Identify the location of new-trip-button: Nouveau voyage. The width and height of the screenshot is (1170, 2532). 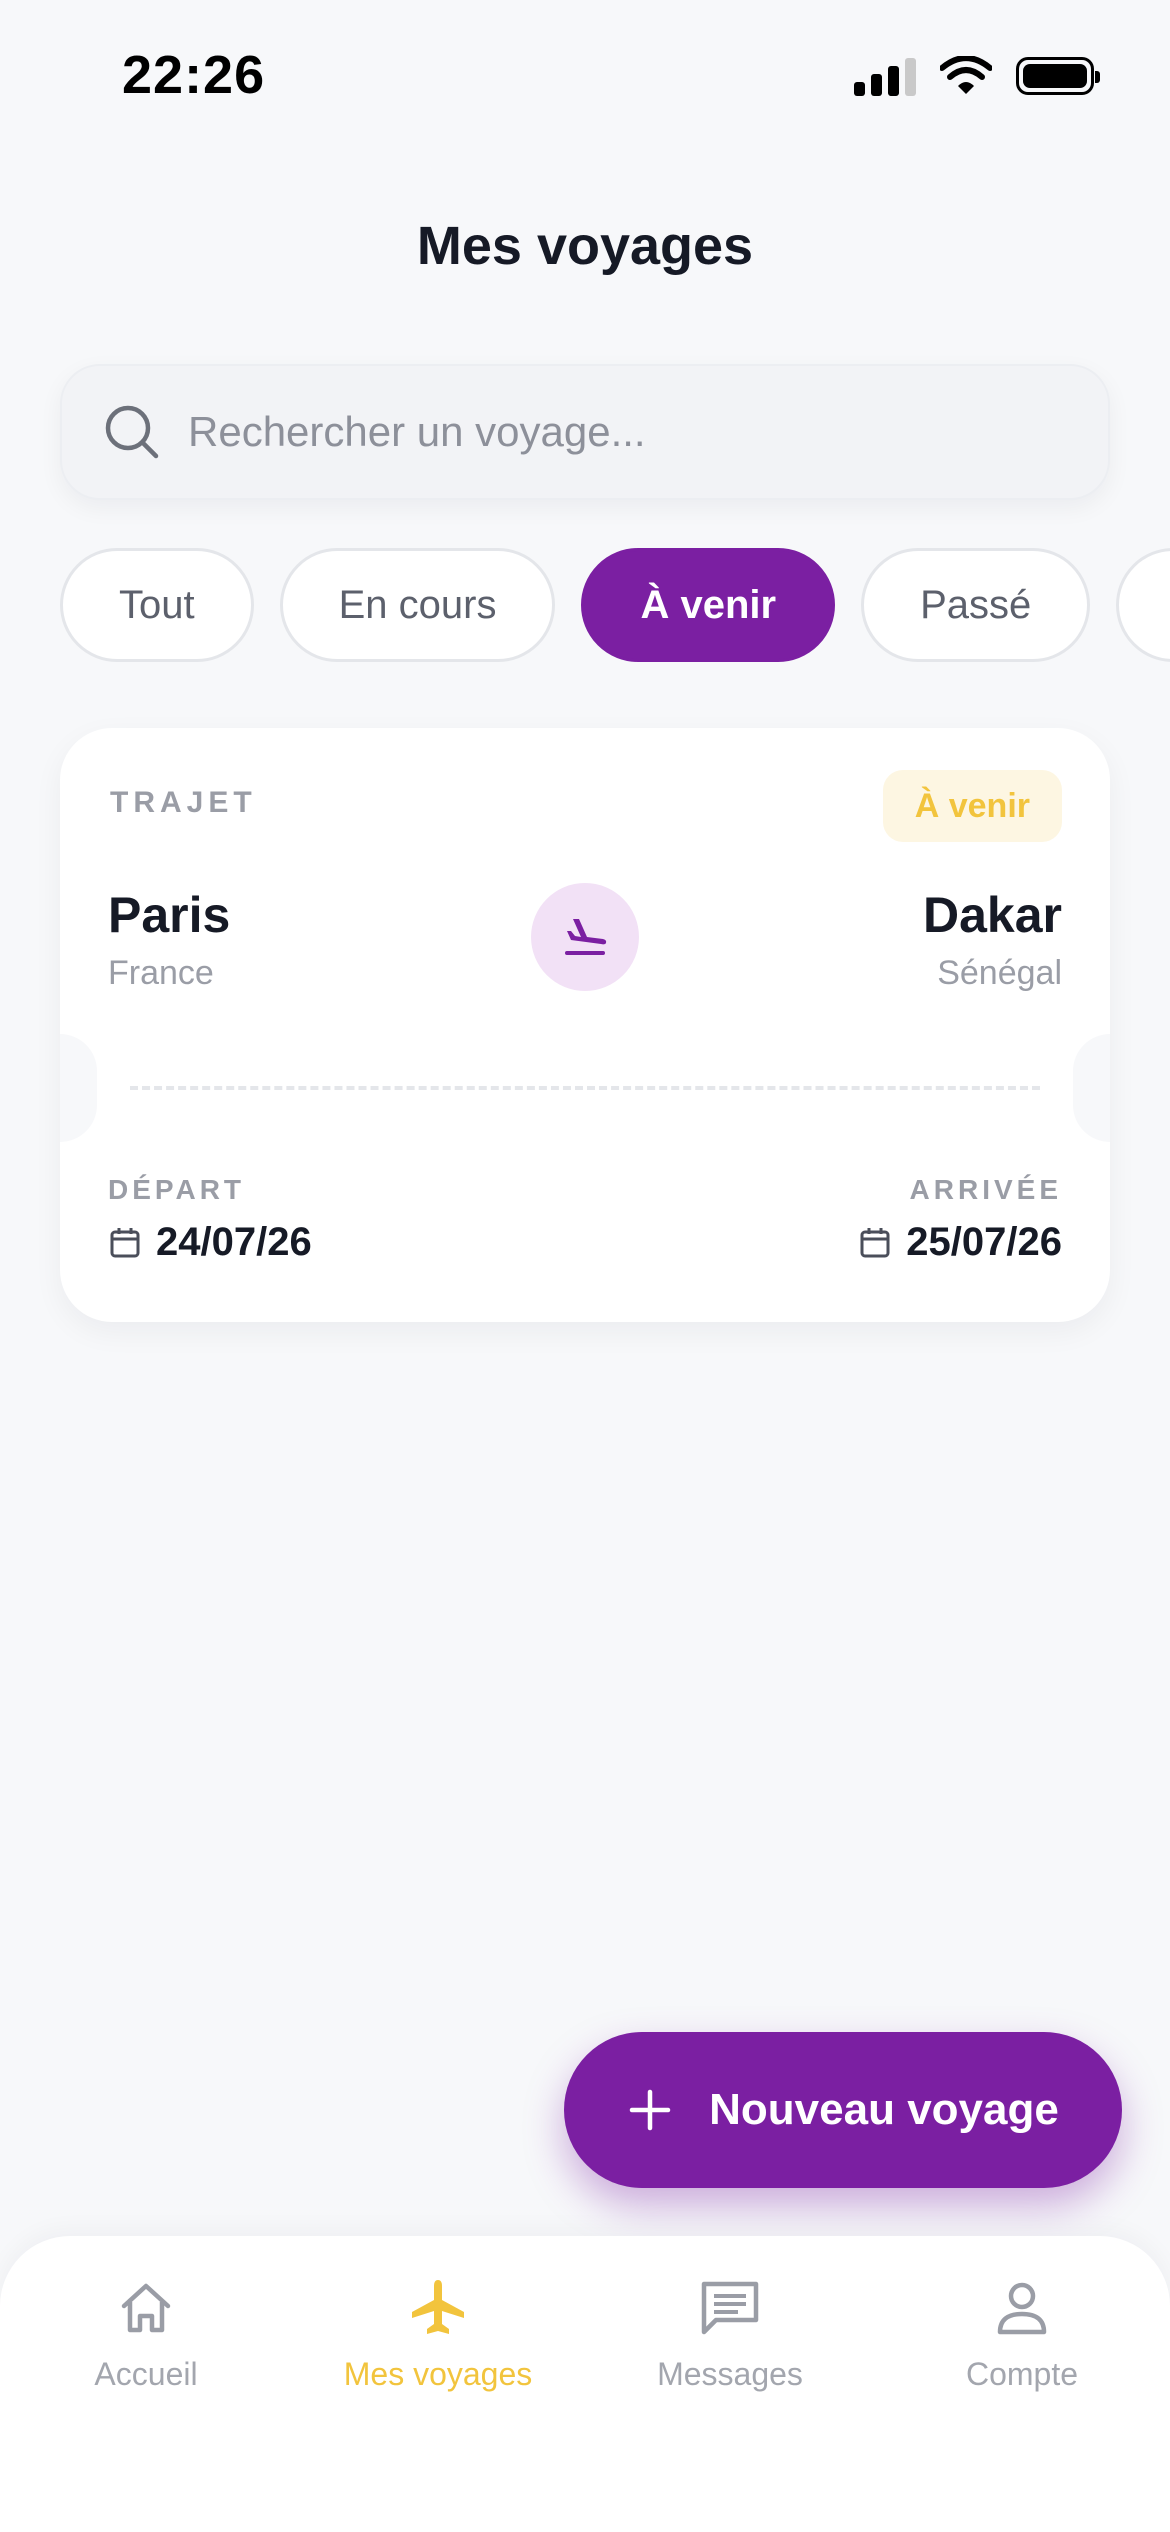
(843, 2110).